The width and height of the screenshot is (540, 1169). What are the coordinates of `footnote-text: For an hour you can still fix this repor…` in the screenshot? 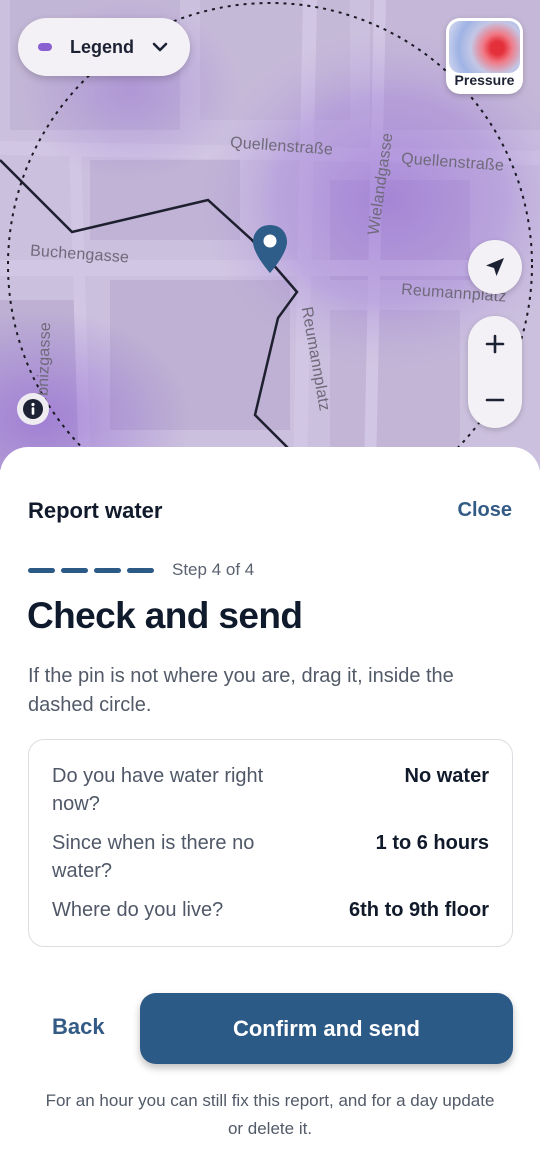 It's located at (270, 1114).